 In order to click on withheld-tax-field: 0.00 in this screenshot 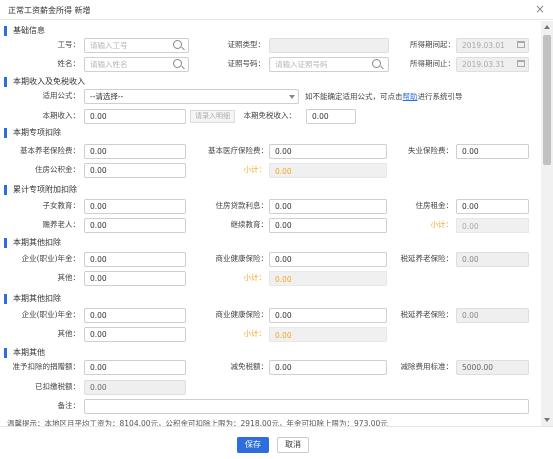, I will do `click(135, 387)`.